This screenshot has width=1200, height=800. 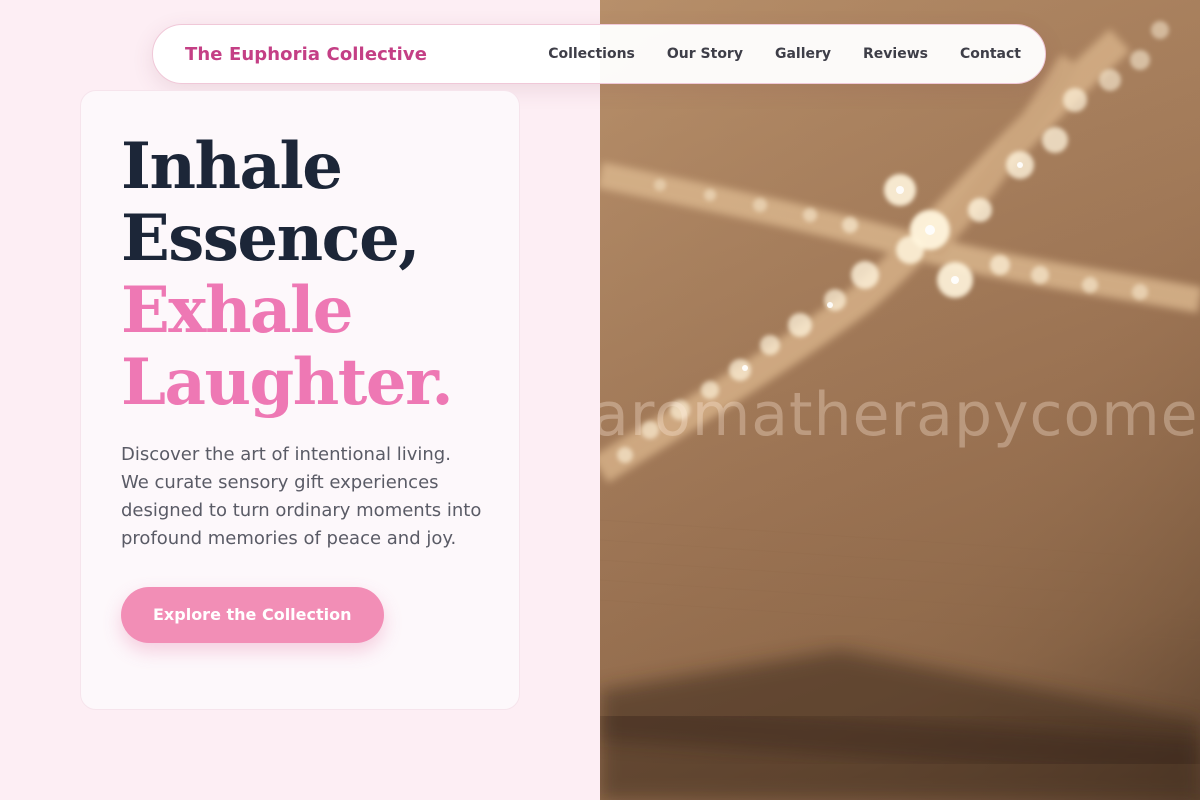 What do you see at coordinates (271, 238) in the screenshot?
I see `headline-line-2: Essence,` at bounding box center [271, 238].